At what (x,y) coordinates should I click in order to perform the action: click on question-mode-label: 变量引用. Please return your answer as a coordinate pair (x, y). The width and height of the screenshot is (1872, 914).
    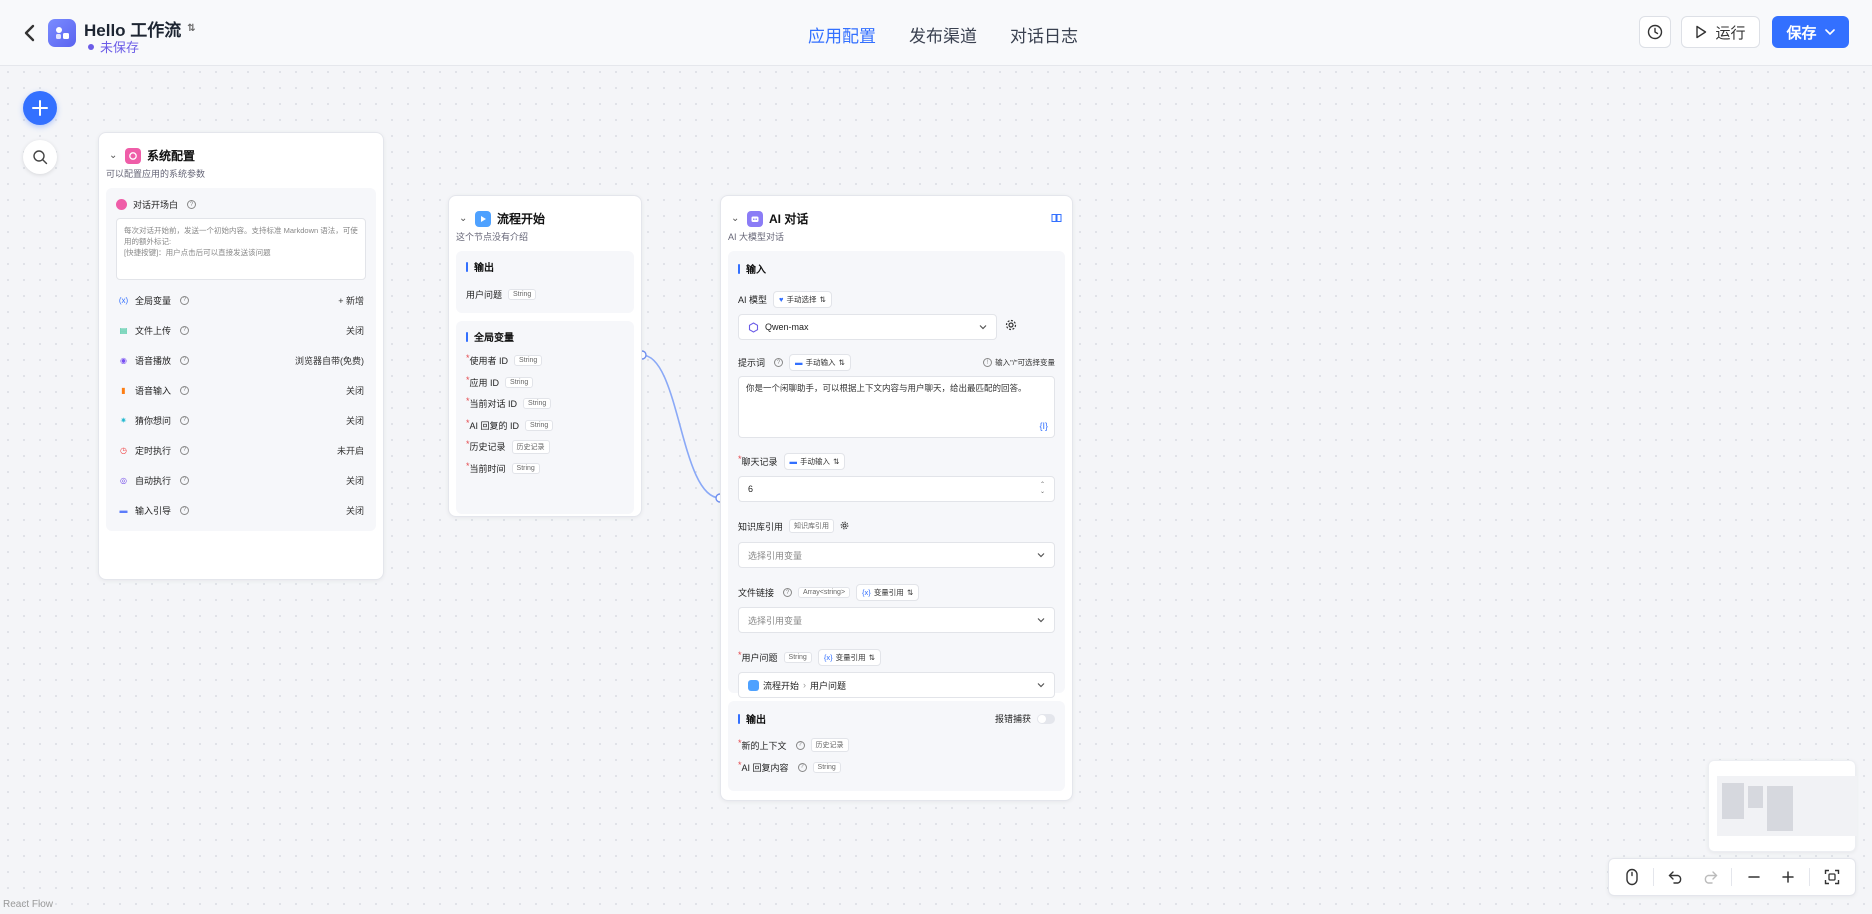
    Looking at the image, I should click on (850, 657).